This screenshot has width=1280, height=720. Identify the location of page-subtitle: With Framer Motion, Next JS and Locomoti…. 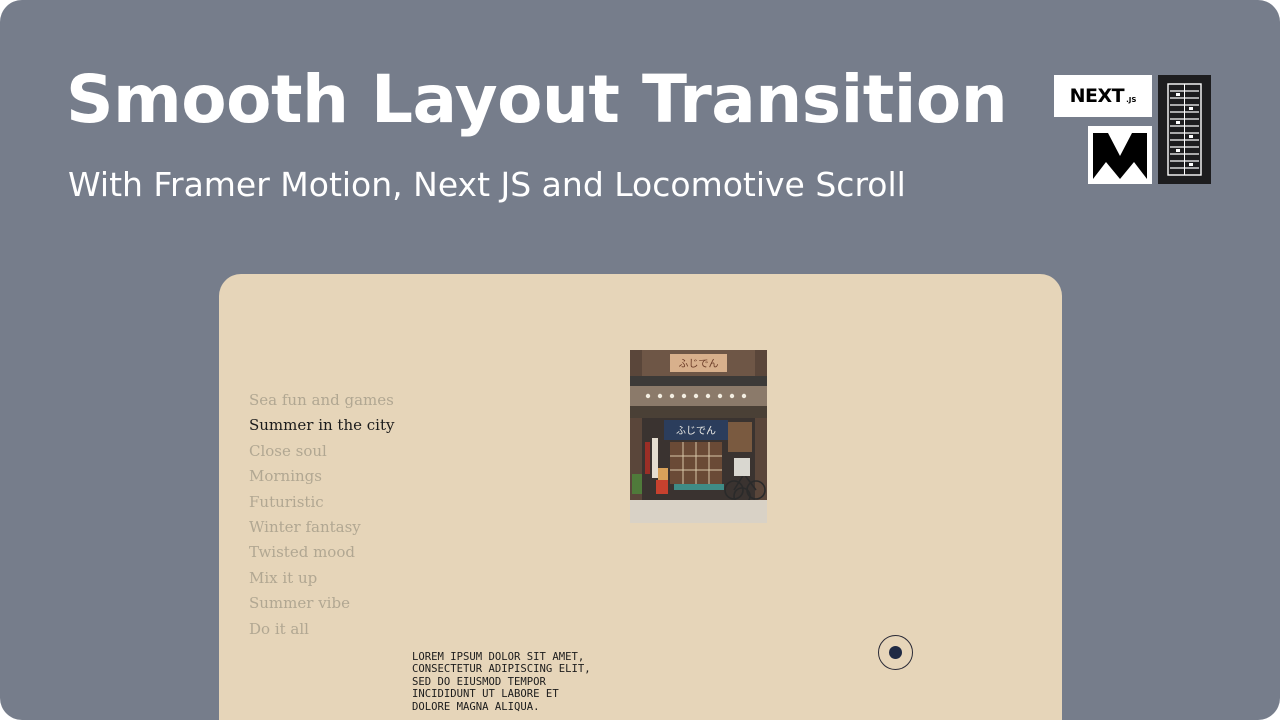
(487, 184).